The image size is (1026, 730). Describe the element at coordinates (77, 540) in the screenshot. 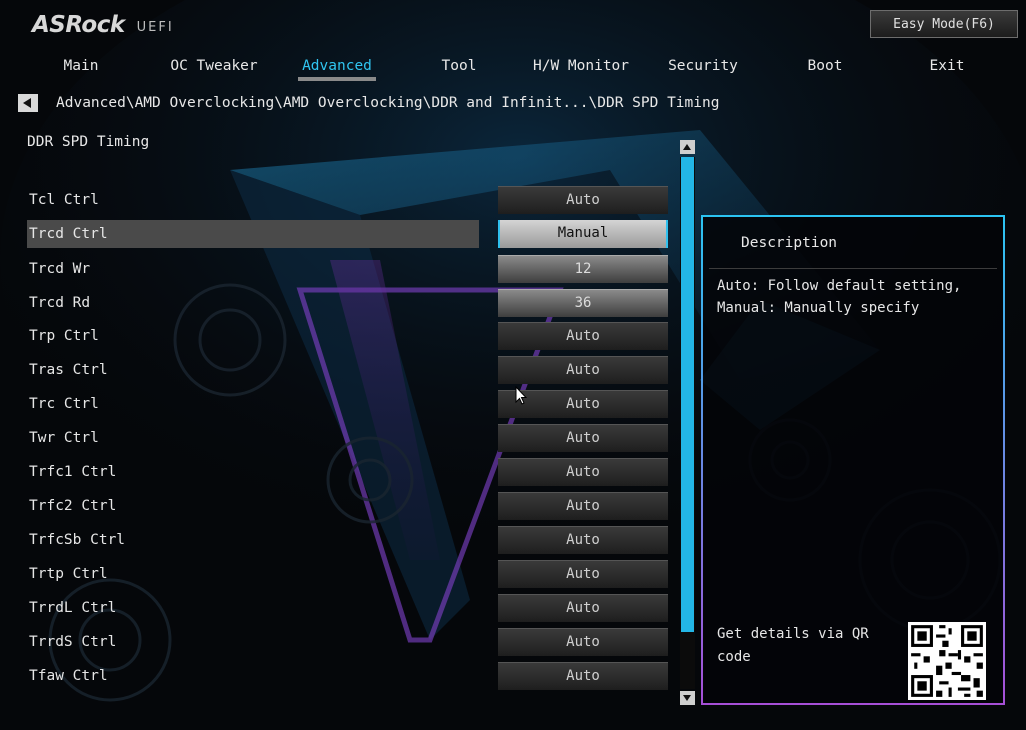

I see `setting-label: TrfcSb Ctrl` at that location.